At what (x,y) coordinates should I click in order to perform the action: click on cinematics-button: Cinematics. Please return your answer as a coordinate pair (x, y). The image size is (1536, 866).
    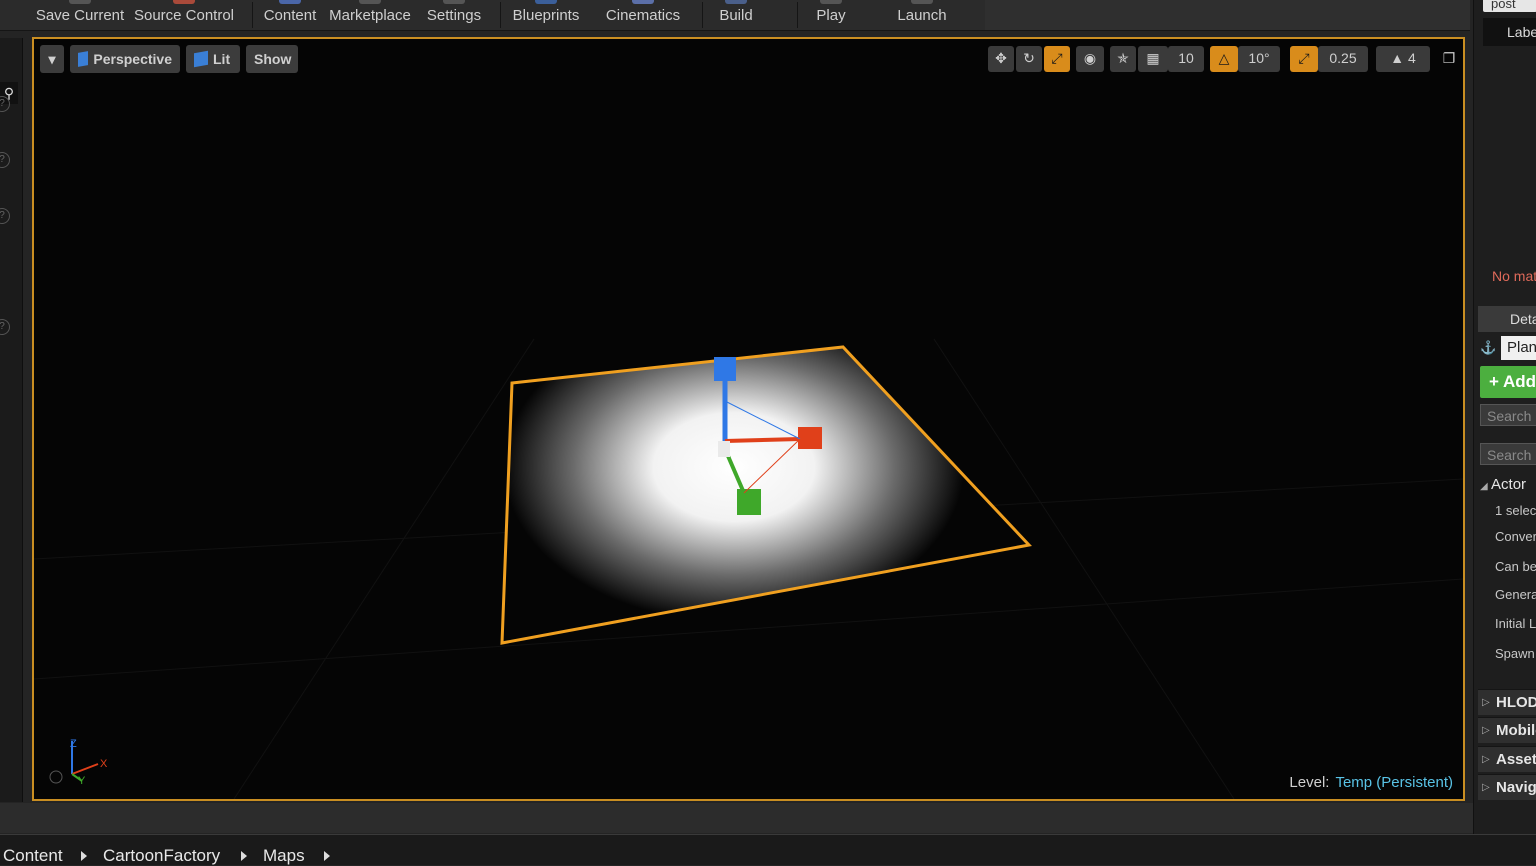
    Looking at the image, I should click on (643, 15).